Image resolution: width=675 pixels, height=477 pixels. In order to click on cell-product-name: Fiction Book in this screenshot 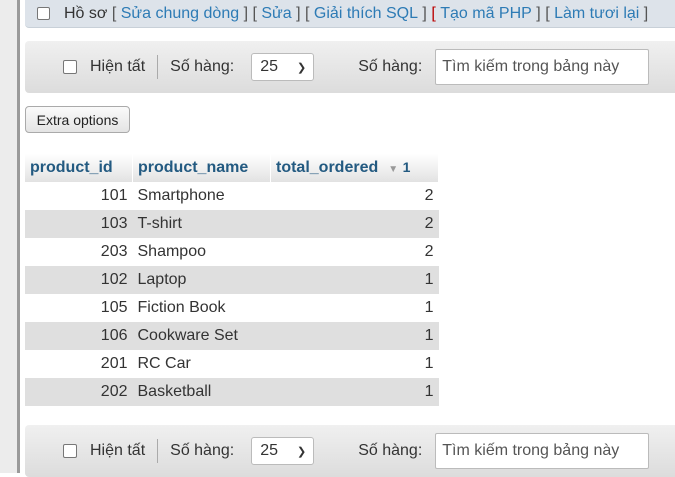, I will do `click(201, 308)`.